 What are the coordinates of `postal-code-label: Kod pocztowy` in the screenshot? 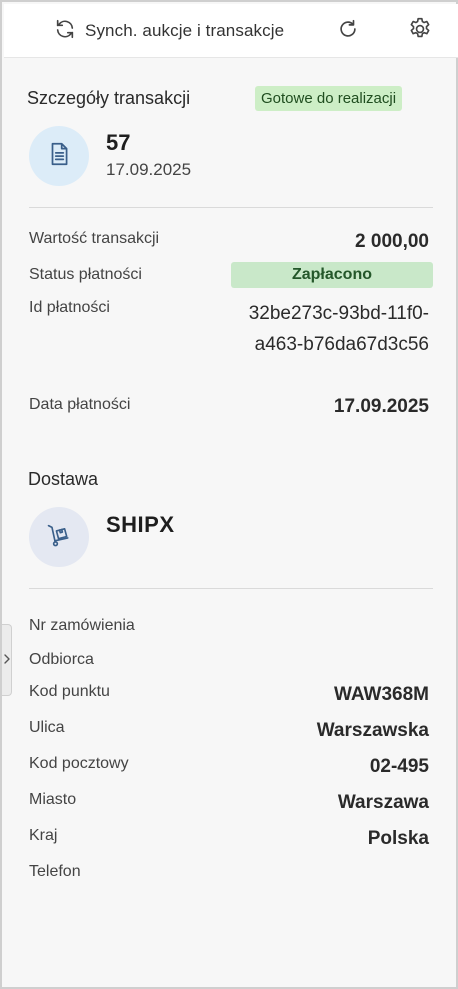 It's located at (79, 763).